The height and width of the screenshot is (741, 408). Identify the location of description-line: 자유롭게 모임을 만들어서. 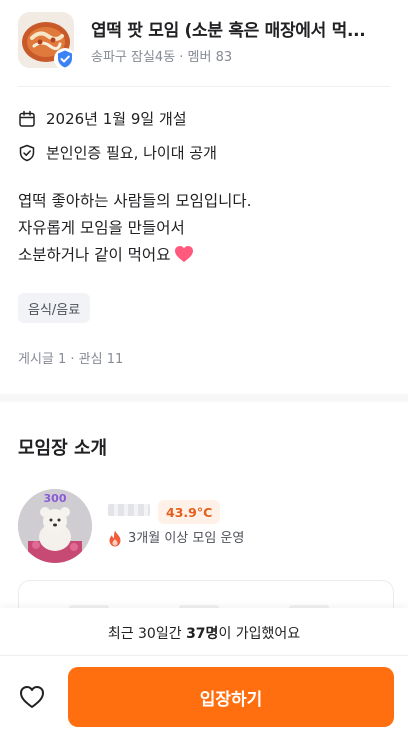
(101, 228).